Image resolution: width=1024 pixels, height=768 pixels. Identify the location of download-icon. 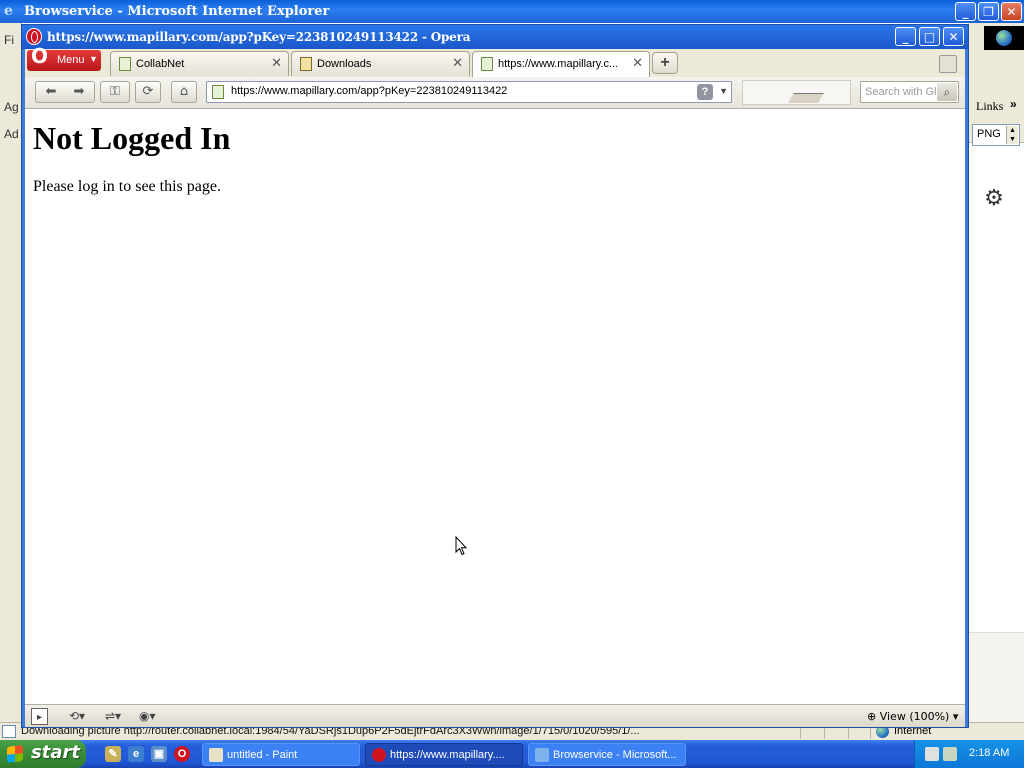
(306, 64).